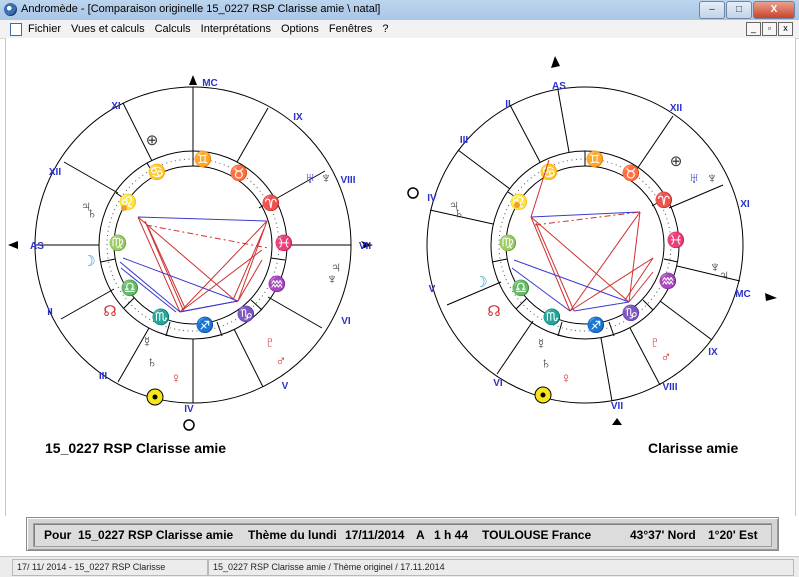 Image resolution: width=799 pixels, height=577 pixels. Describe the element at coordinates (464, 140) in the screenshot. I see `right-house-iii: III` at that location.